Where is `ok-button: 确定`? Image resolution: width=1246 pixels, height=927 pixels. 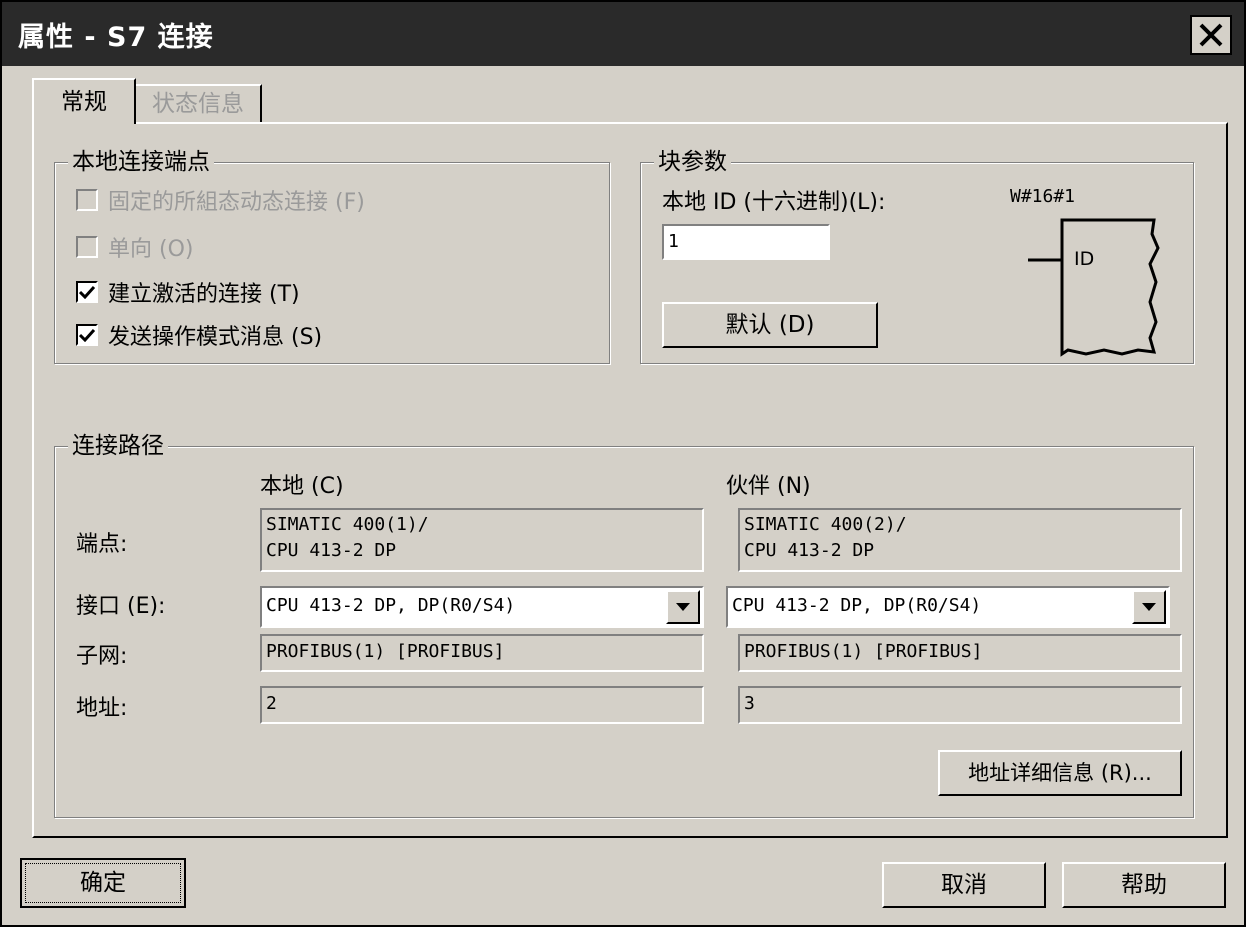 ok-button: 确定 is located at coordinates (103, 883).